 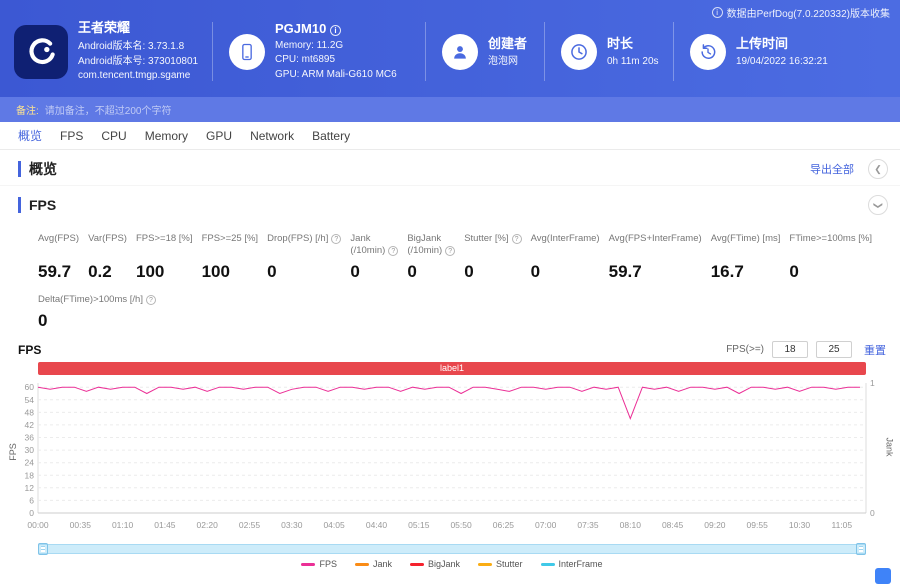 What do you see at coordinates (620, 44) in the screenshot?
I see `duration-label: 时长` at bounding box center [620, 44].